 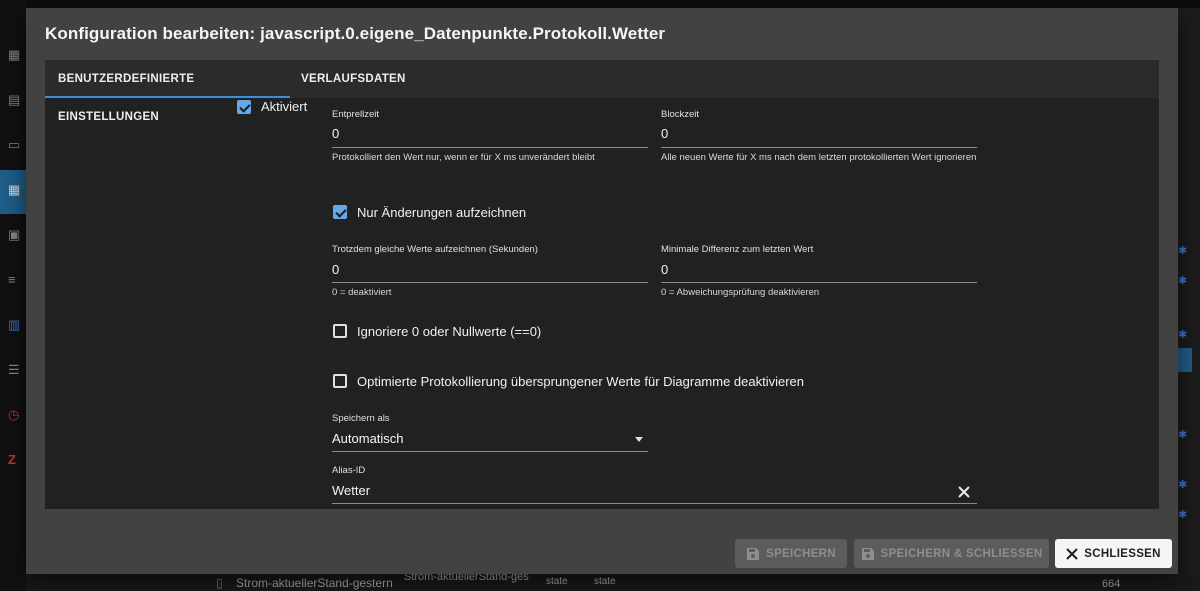 I want to click on app-topbar, so click(x=613, y=4).